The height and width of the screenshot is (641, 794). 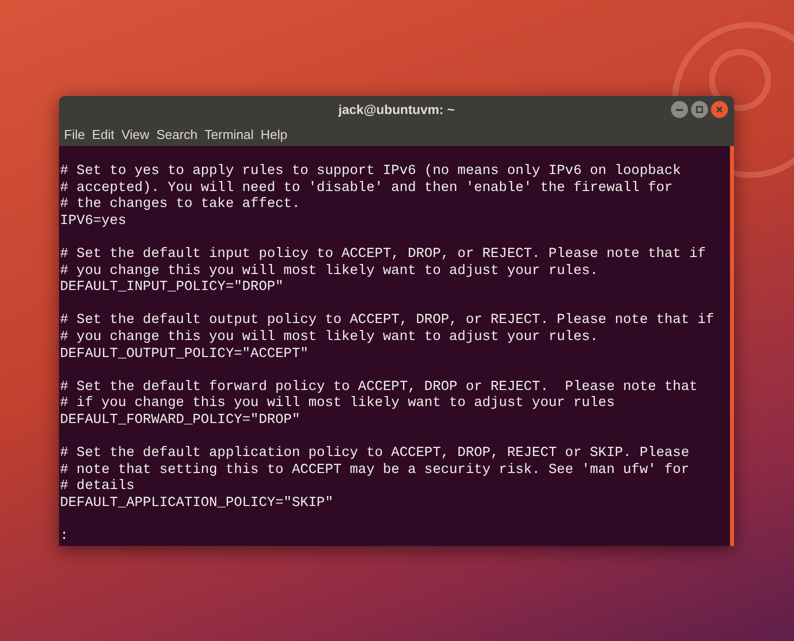 What do you see at coordinates (94, 222) in the screenshot?
I see `terminal-line: IPV6=yes` at bounding box center [94, 222].